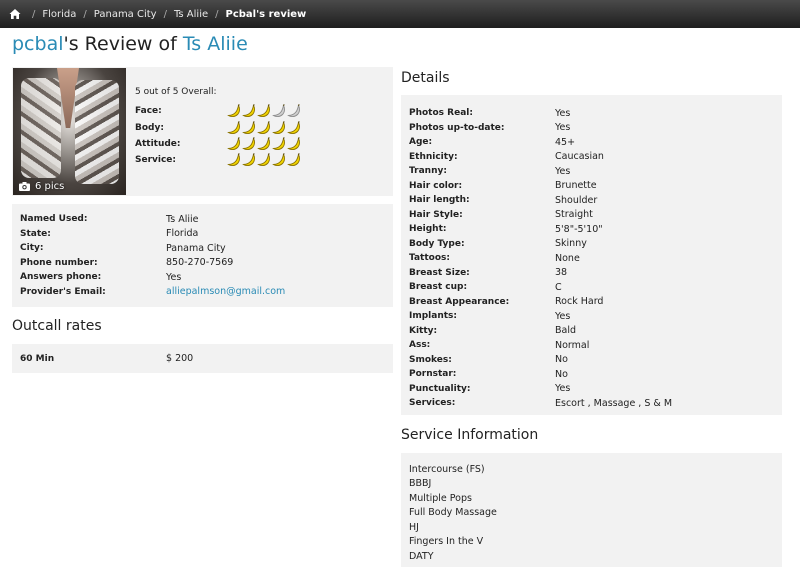 The width and height of the screenshot is (800, 575). I want to click on detail-value: Escort , Massage , S & M, so click(614, 403).